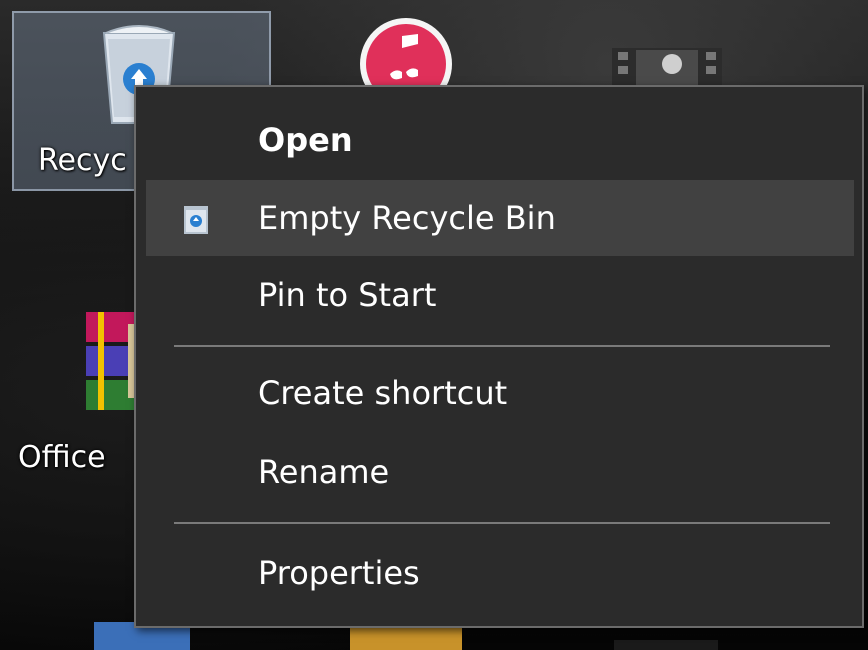 The image size is (868, 650). What do you see at coordinates (305, 140) in the screenshot?
I see `menu-item-label: Open` at bounding box center [305, 140].